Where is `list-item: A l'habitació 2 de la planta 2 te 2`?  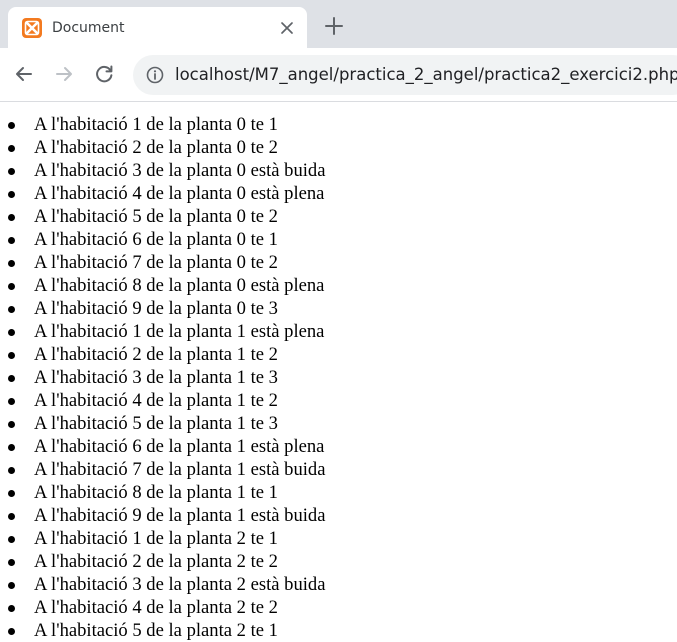
list-item: A l'habitació 2 de la planta 2 te 2 is located at coordinates (162, 561).